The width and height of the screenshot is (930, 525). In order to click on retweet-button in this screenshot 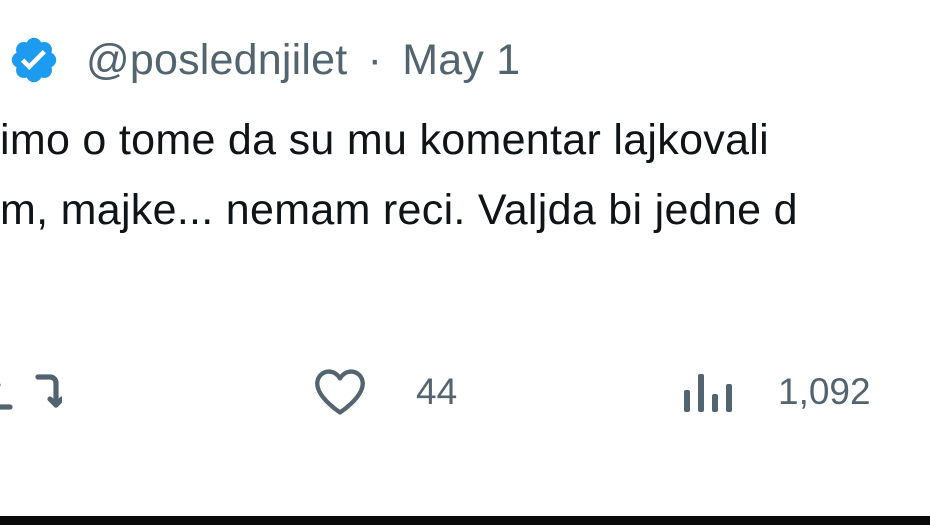, I will do `click(31, 392)`.